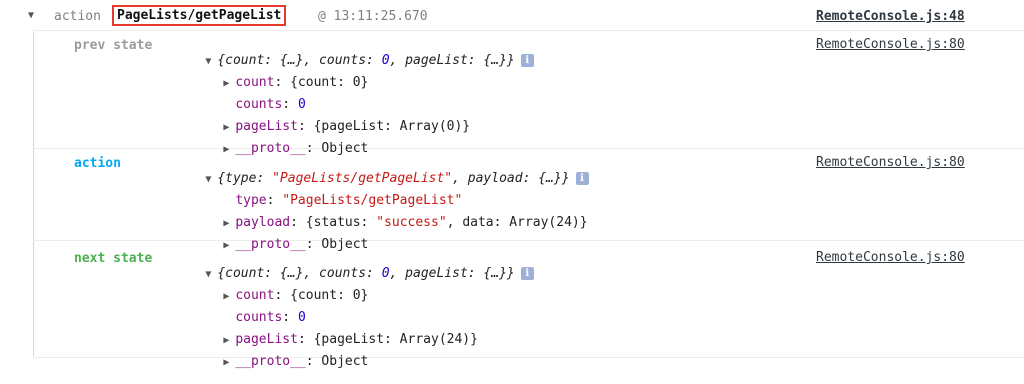 The image size is (1024, 384). What do you see at coordinates (890, 16) in the screenshot?
I see `source-link: RemoteConsole.js:48` at bounding box center [890, 16].